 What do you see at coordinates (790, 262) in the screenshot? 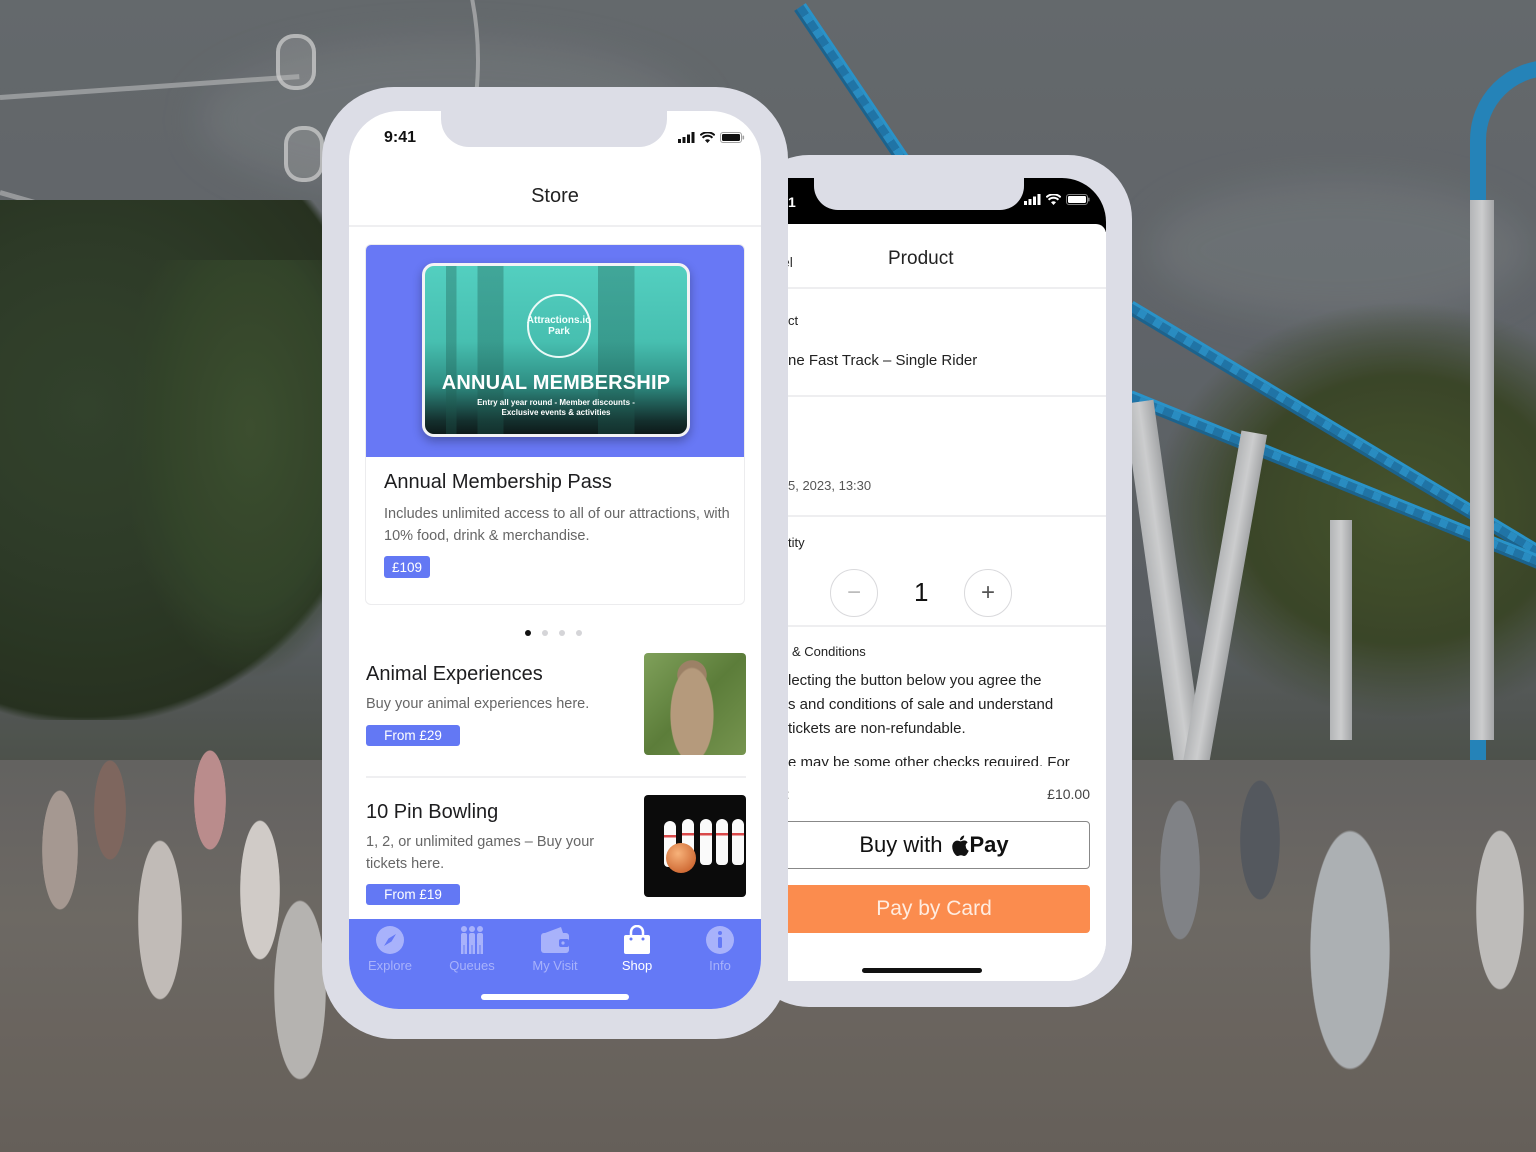
I see `cancel-button: el` at bounding box center [790, 262].